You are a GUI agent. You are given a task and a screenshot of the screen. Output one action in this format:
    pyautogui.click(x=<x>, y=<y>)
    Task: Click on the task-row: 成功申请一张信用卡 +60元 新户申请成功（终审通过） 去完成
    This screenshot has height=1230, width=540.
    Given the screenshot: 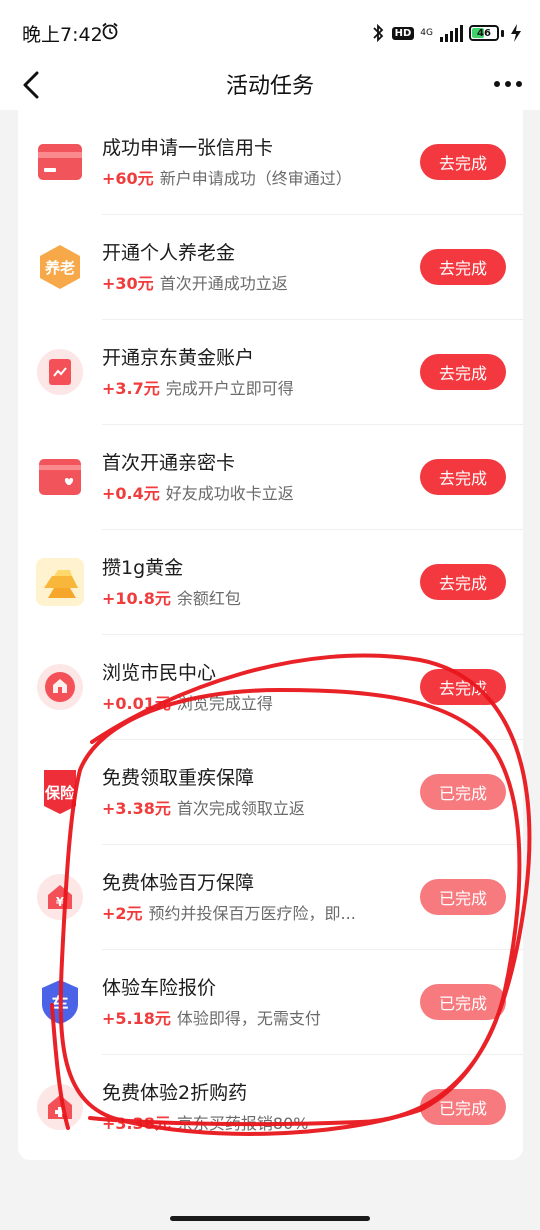 What is the action you would take?
    pyautogui.click(x=270, y=162)
    